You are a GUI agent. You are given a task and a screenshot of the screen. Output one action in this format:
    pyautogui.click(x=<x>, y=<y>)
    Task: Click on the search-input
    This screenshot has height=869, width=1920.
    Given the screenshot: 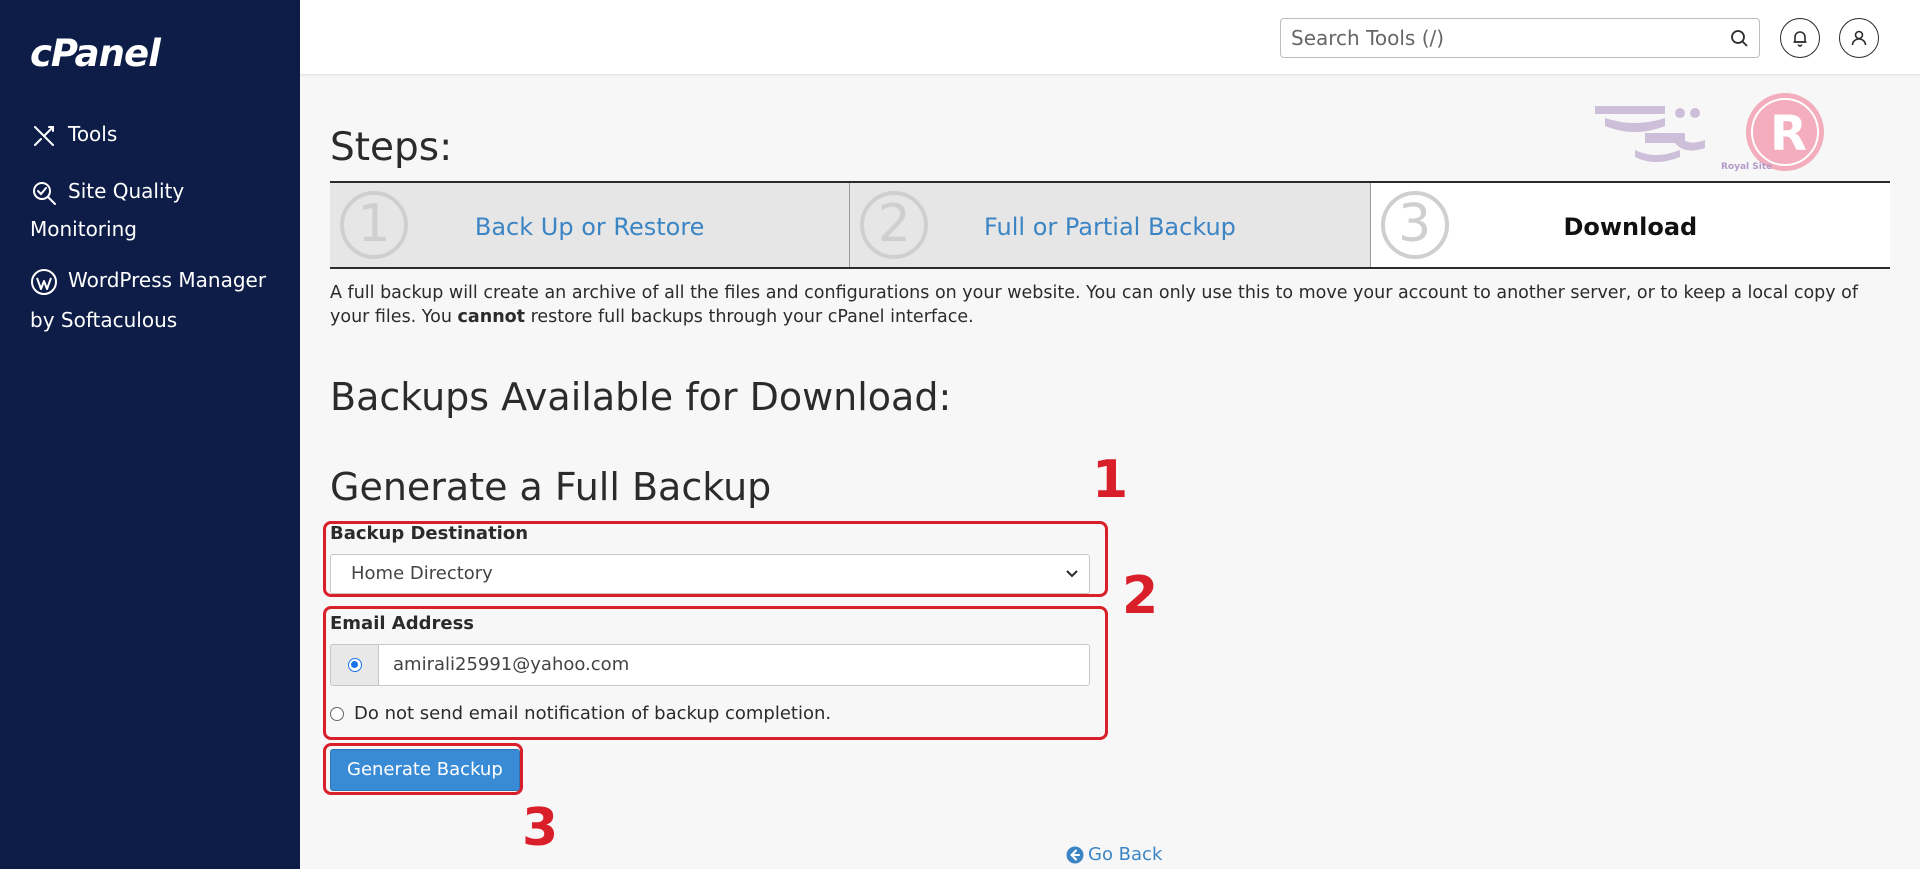 What is the action you would take?
    pyautogui.click(x=1491, y=38)
    